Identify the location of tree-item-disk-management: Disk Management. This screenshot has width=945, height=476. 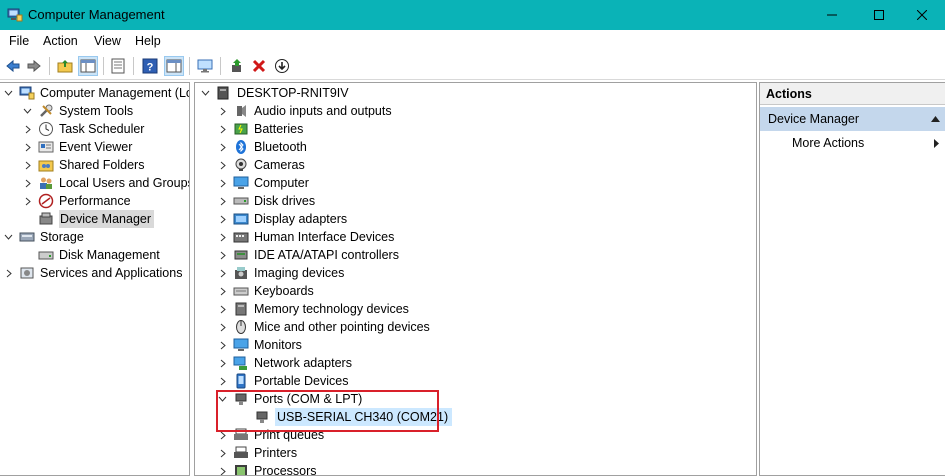
(99, 255).